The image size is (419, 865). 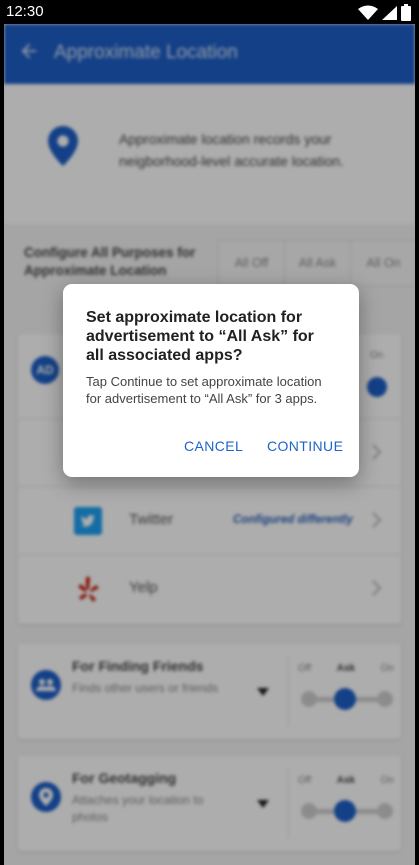 I want to click on continue-button: CONTINUE, so click(x=305, y=446).